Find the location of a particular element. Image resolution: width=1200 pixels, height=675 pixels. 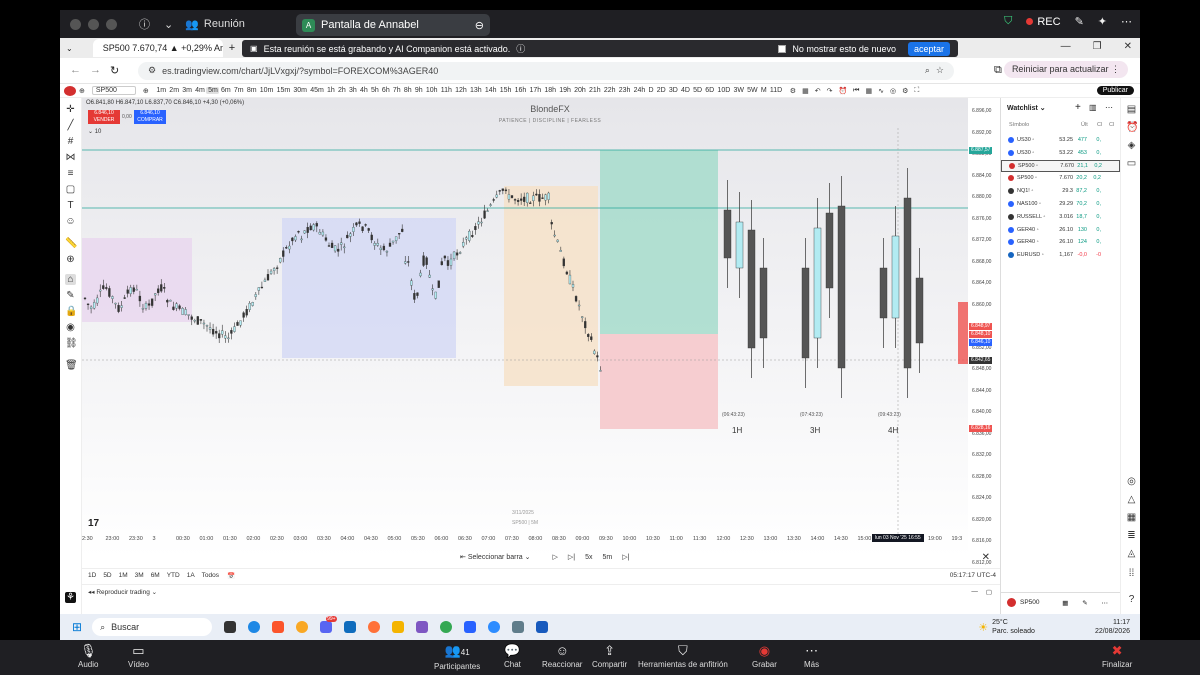

files-icon is located at coordinates (398, 627).